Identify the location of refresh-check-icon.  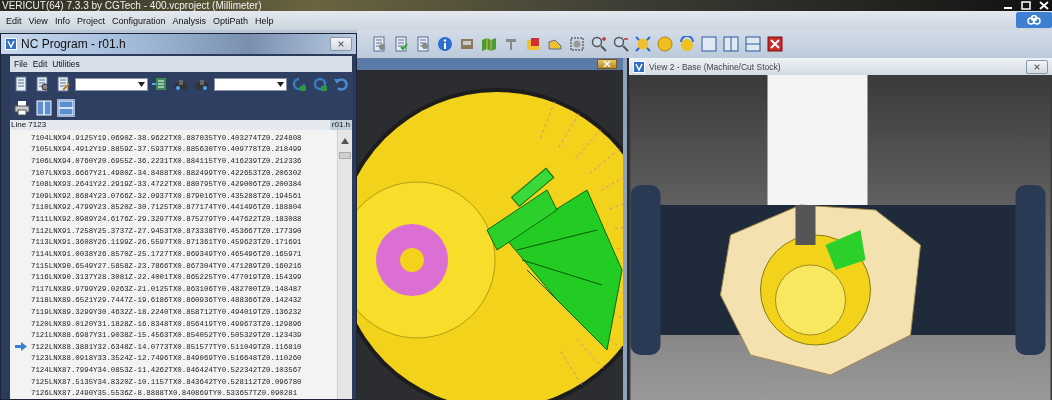
(299, 84).